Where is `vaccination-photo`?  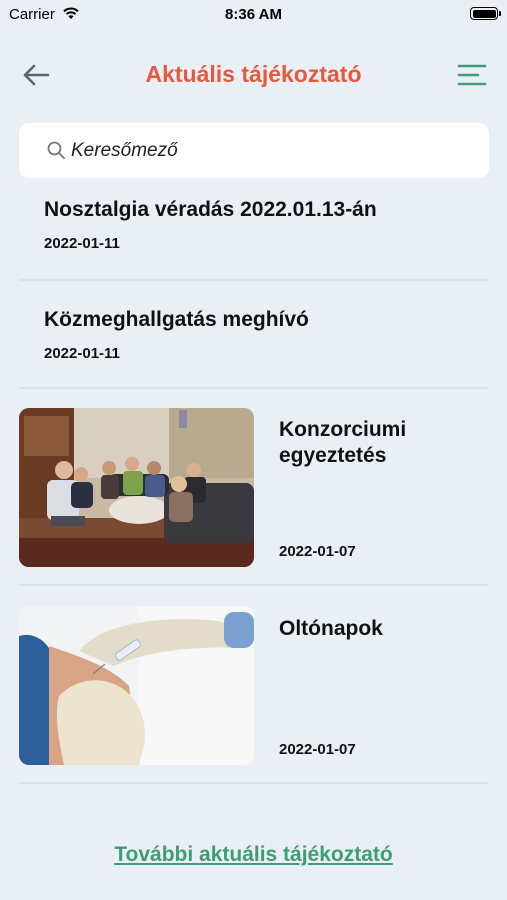
vaccination-photo is located at coordinates (136, 685).